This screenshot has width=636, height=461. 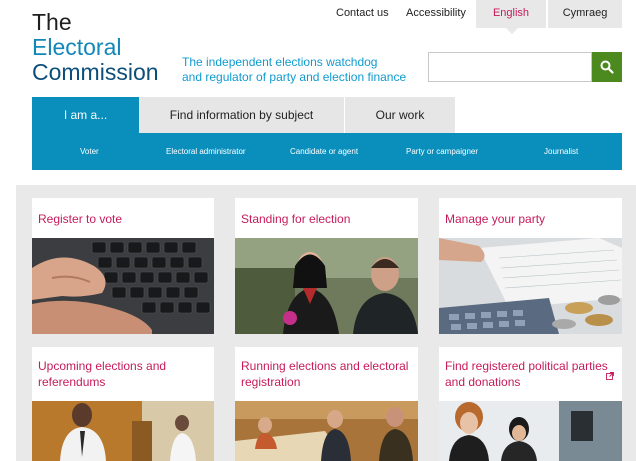 I want to click on polling-station-image, so click(x=123, y=431).